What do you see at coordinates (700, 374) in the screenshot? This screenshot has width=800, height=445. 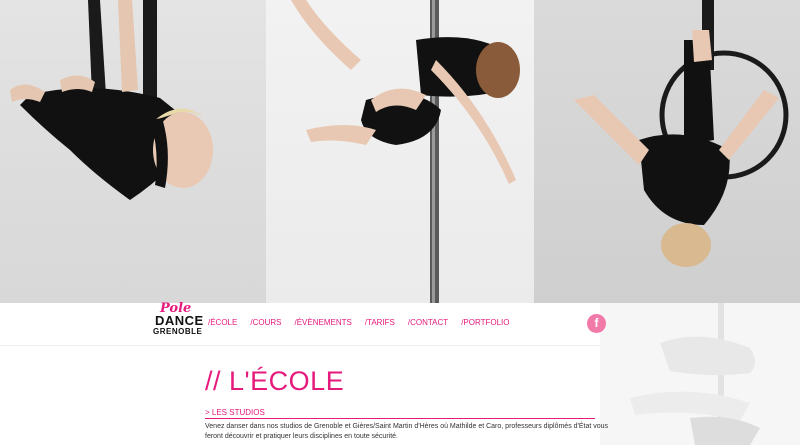 I see `decorative-pole-photo` at bounding box center [700, 374].